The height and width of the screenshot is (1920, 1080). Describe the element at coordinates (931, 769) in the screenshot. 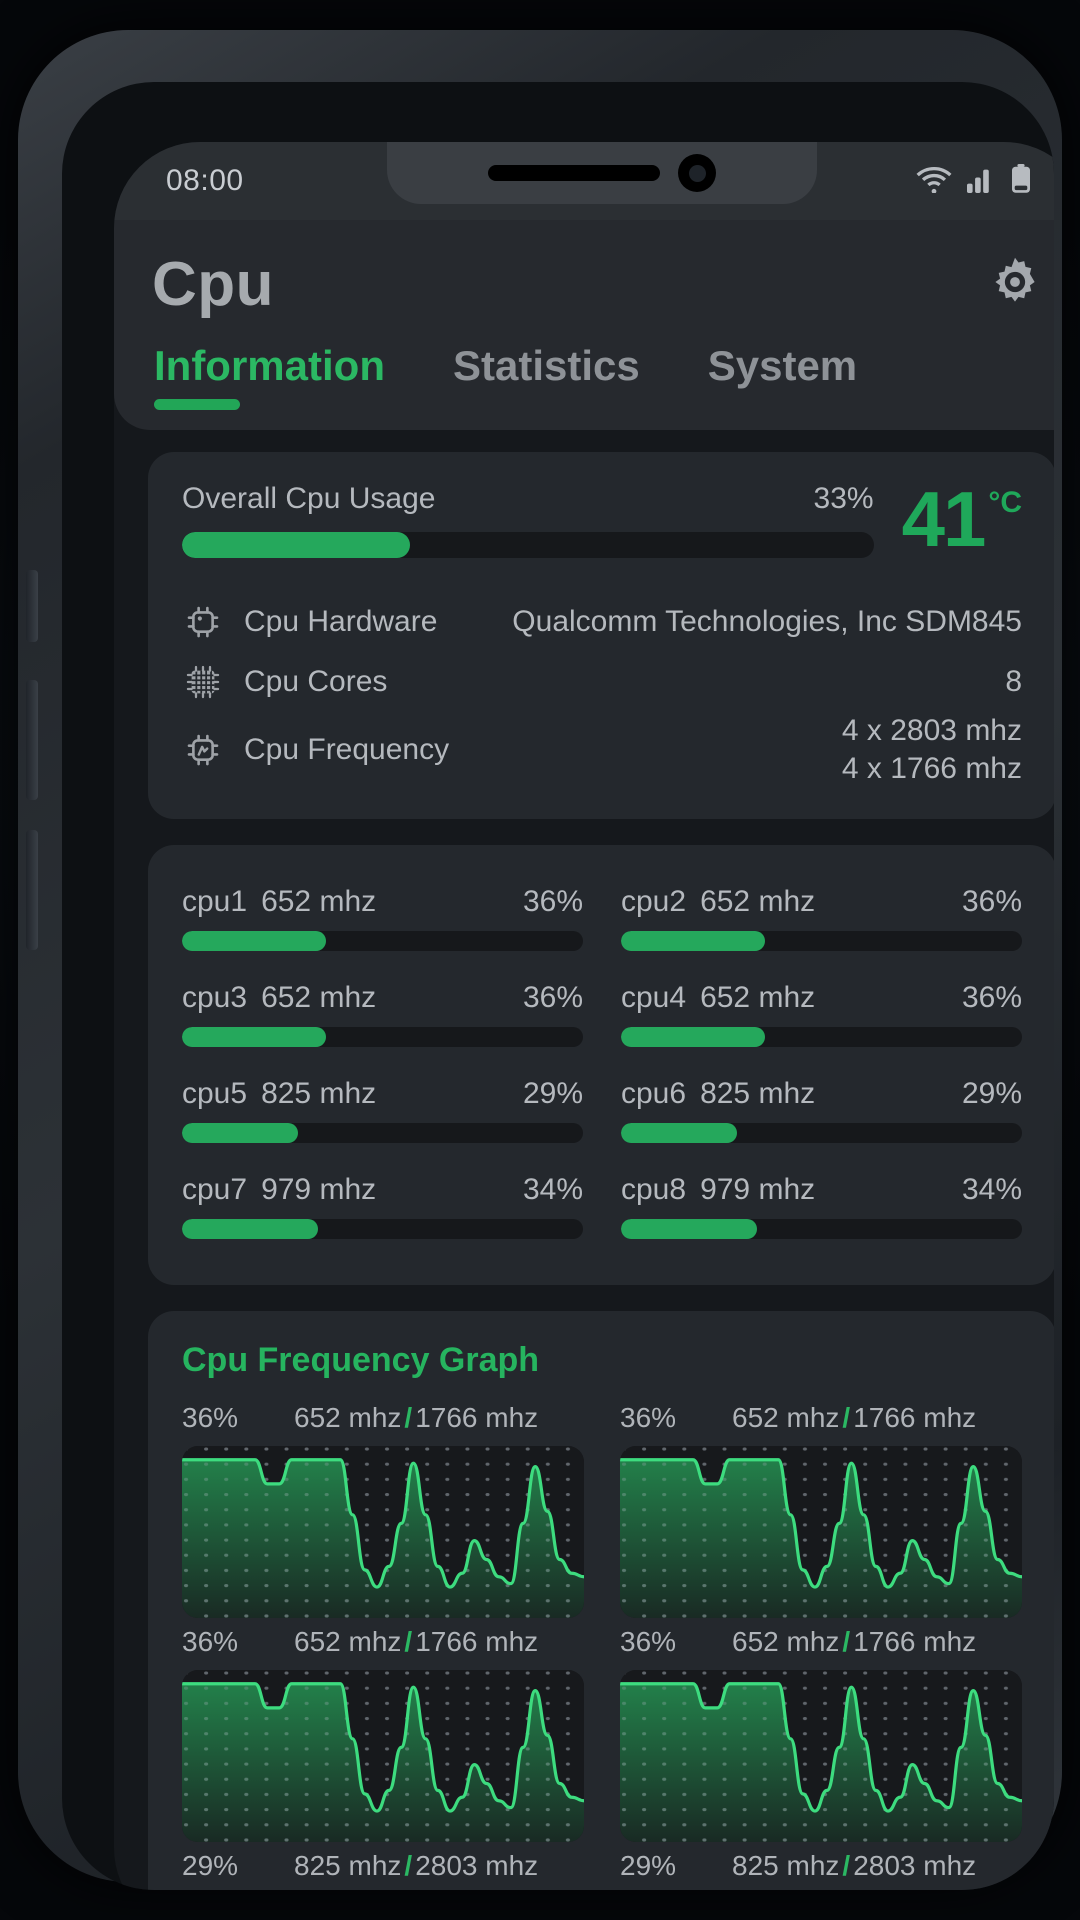

I see `cpu-frequency-line-2: 4 x 1766 mhz` at that location.